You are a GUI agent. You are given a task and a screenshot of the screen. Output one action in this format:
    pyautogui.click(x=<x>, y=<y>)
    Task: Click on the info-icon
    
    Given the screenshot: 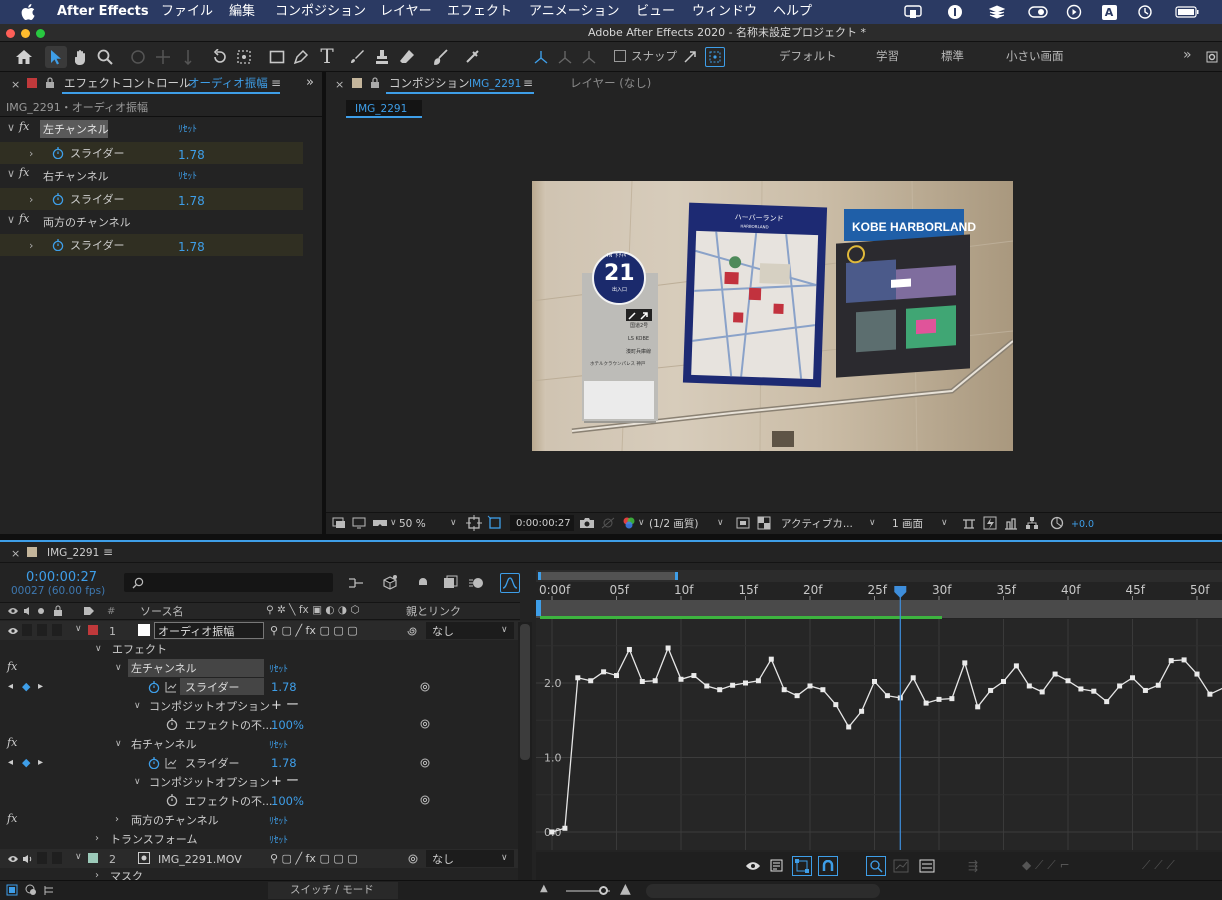 What is the action you would take?
    pyautogui.click(x=955, y=12)
    